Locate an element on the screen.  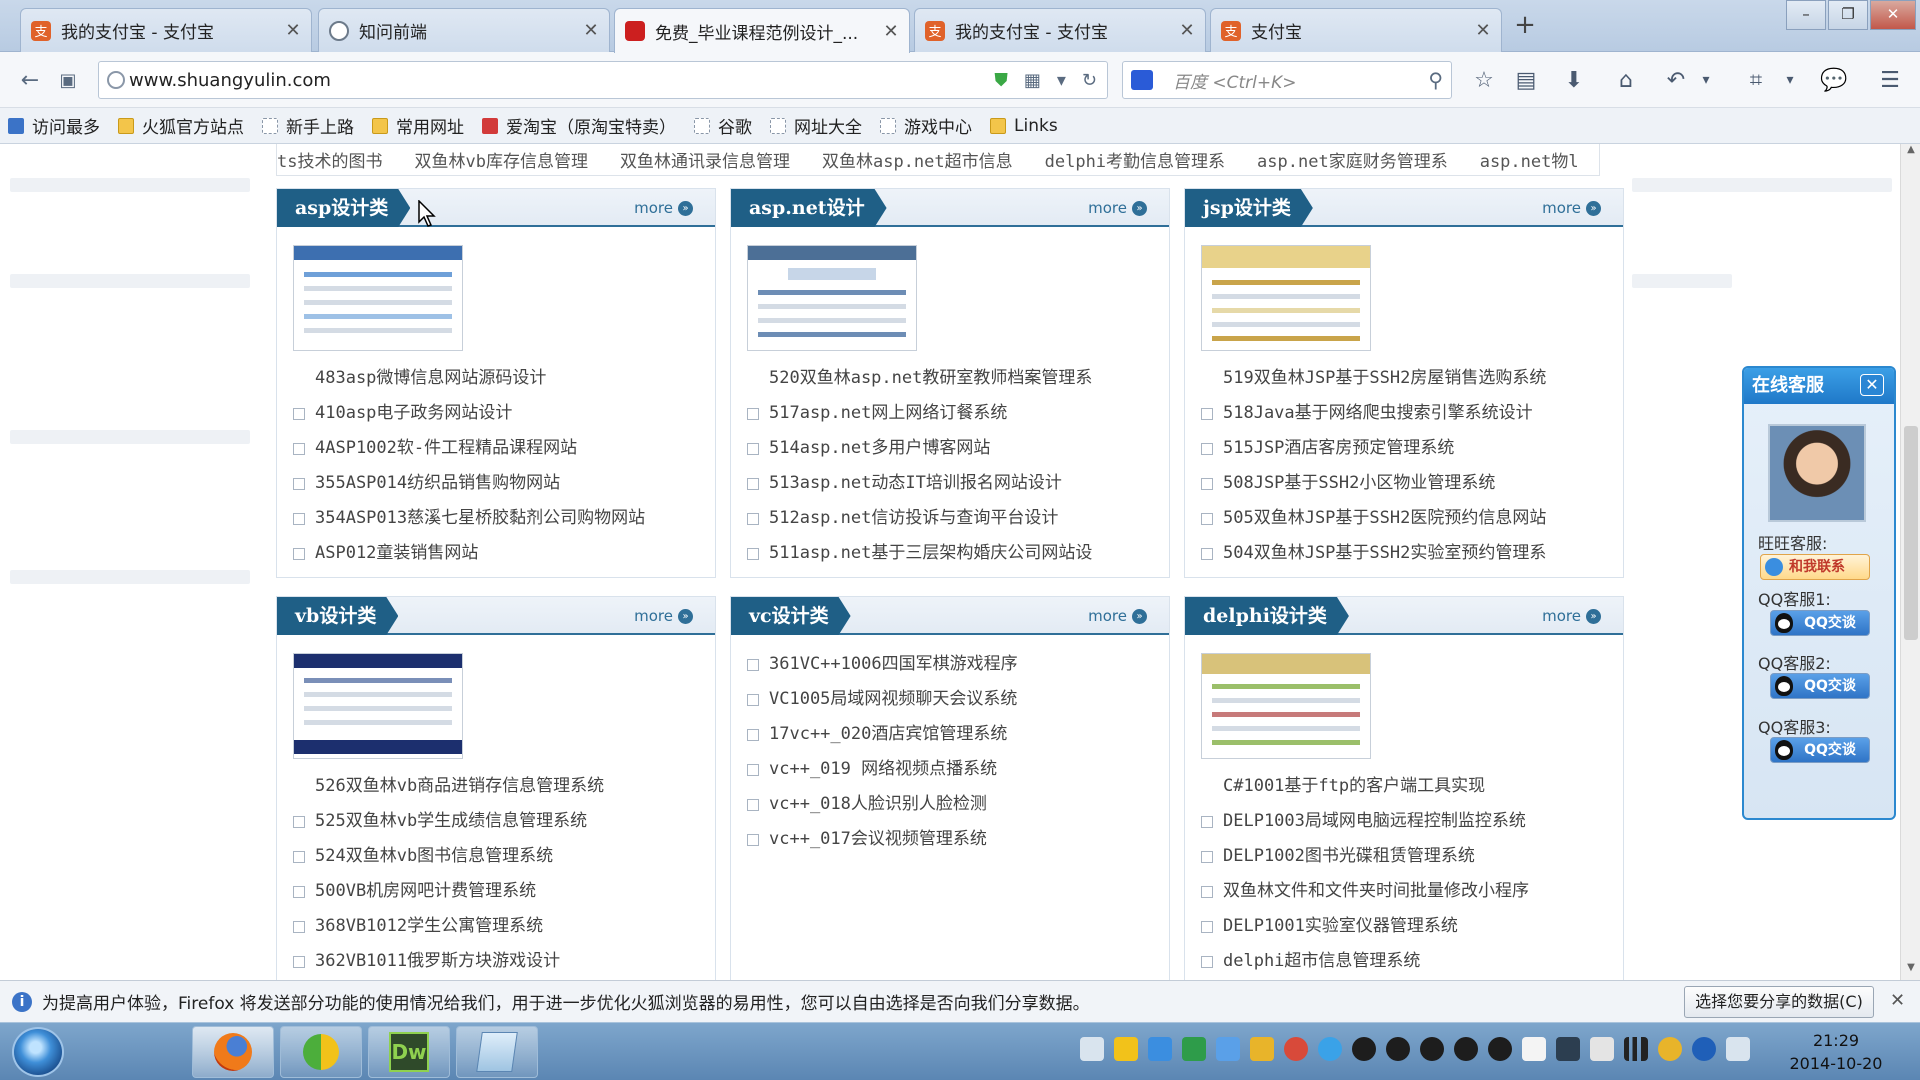
list-item: 525双鱼林vb学生成绩信息管理系统 is located at coordinates (499, 821).